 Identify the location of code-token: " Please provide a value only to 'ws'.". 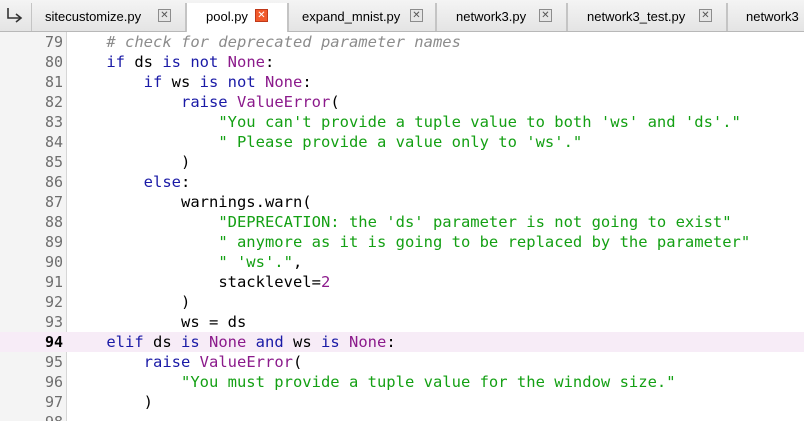
(400, 142).